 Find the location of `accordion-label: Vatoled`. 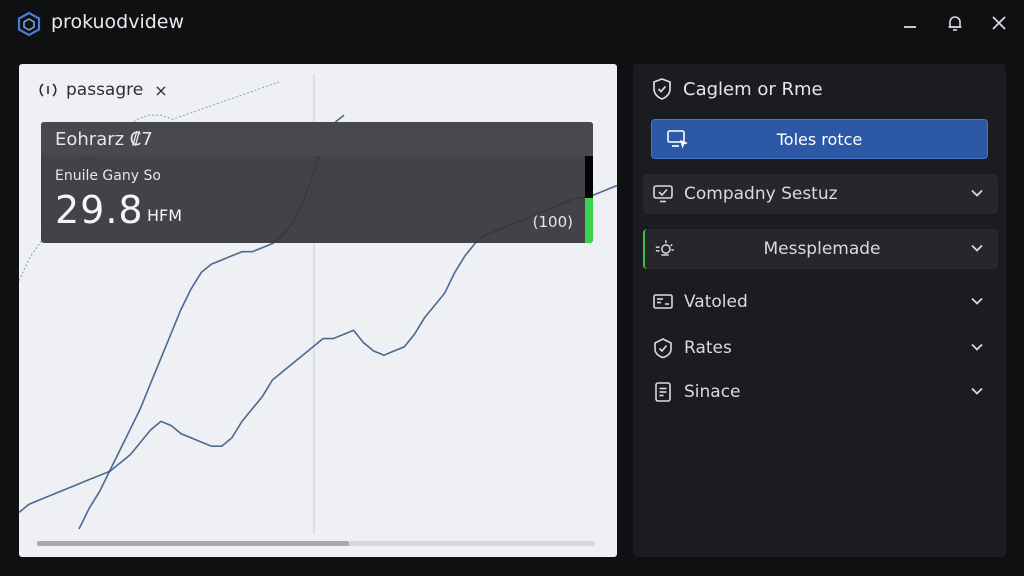

accordion-label: Vatoled is located at coordinates (716, 302).